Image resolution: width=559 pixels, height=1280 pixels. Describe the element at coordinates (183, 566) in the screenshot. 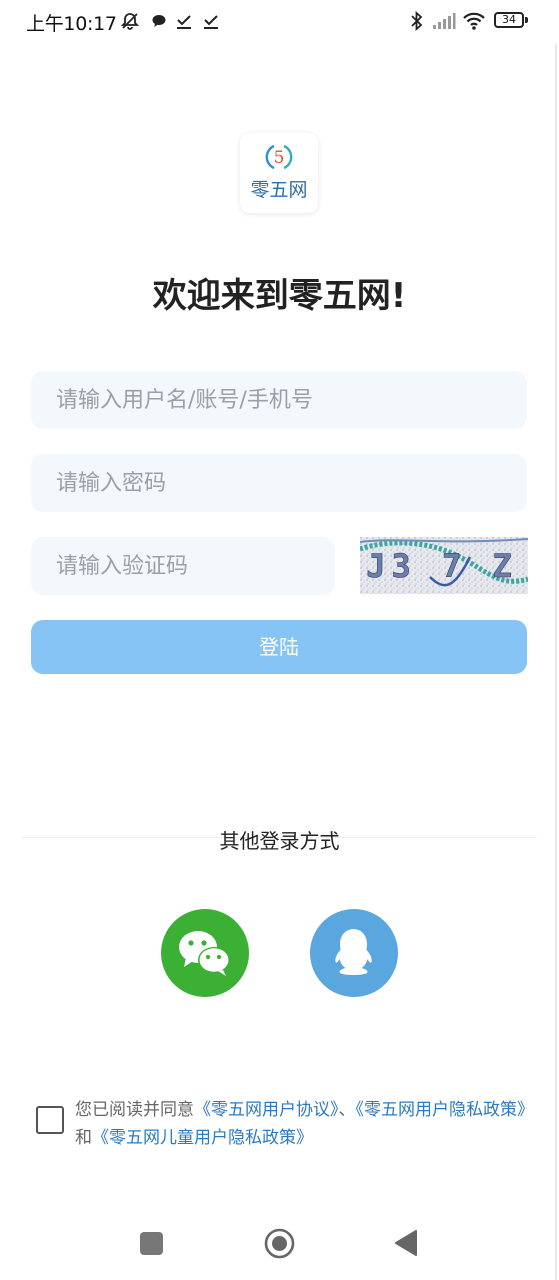

I see `captcha-input` at that location.